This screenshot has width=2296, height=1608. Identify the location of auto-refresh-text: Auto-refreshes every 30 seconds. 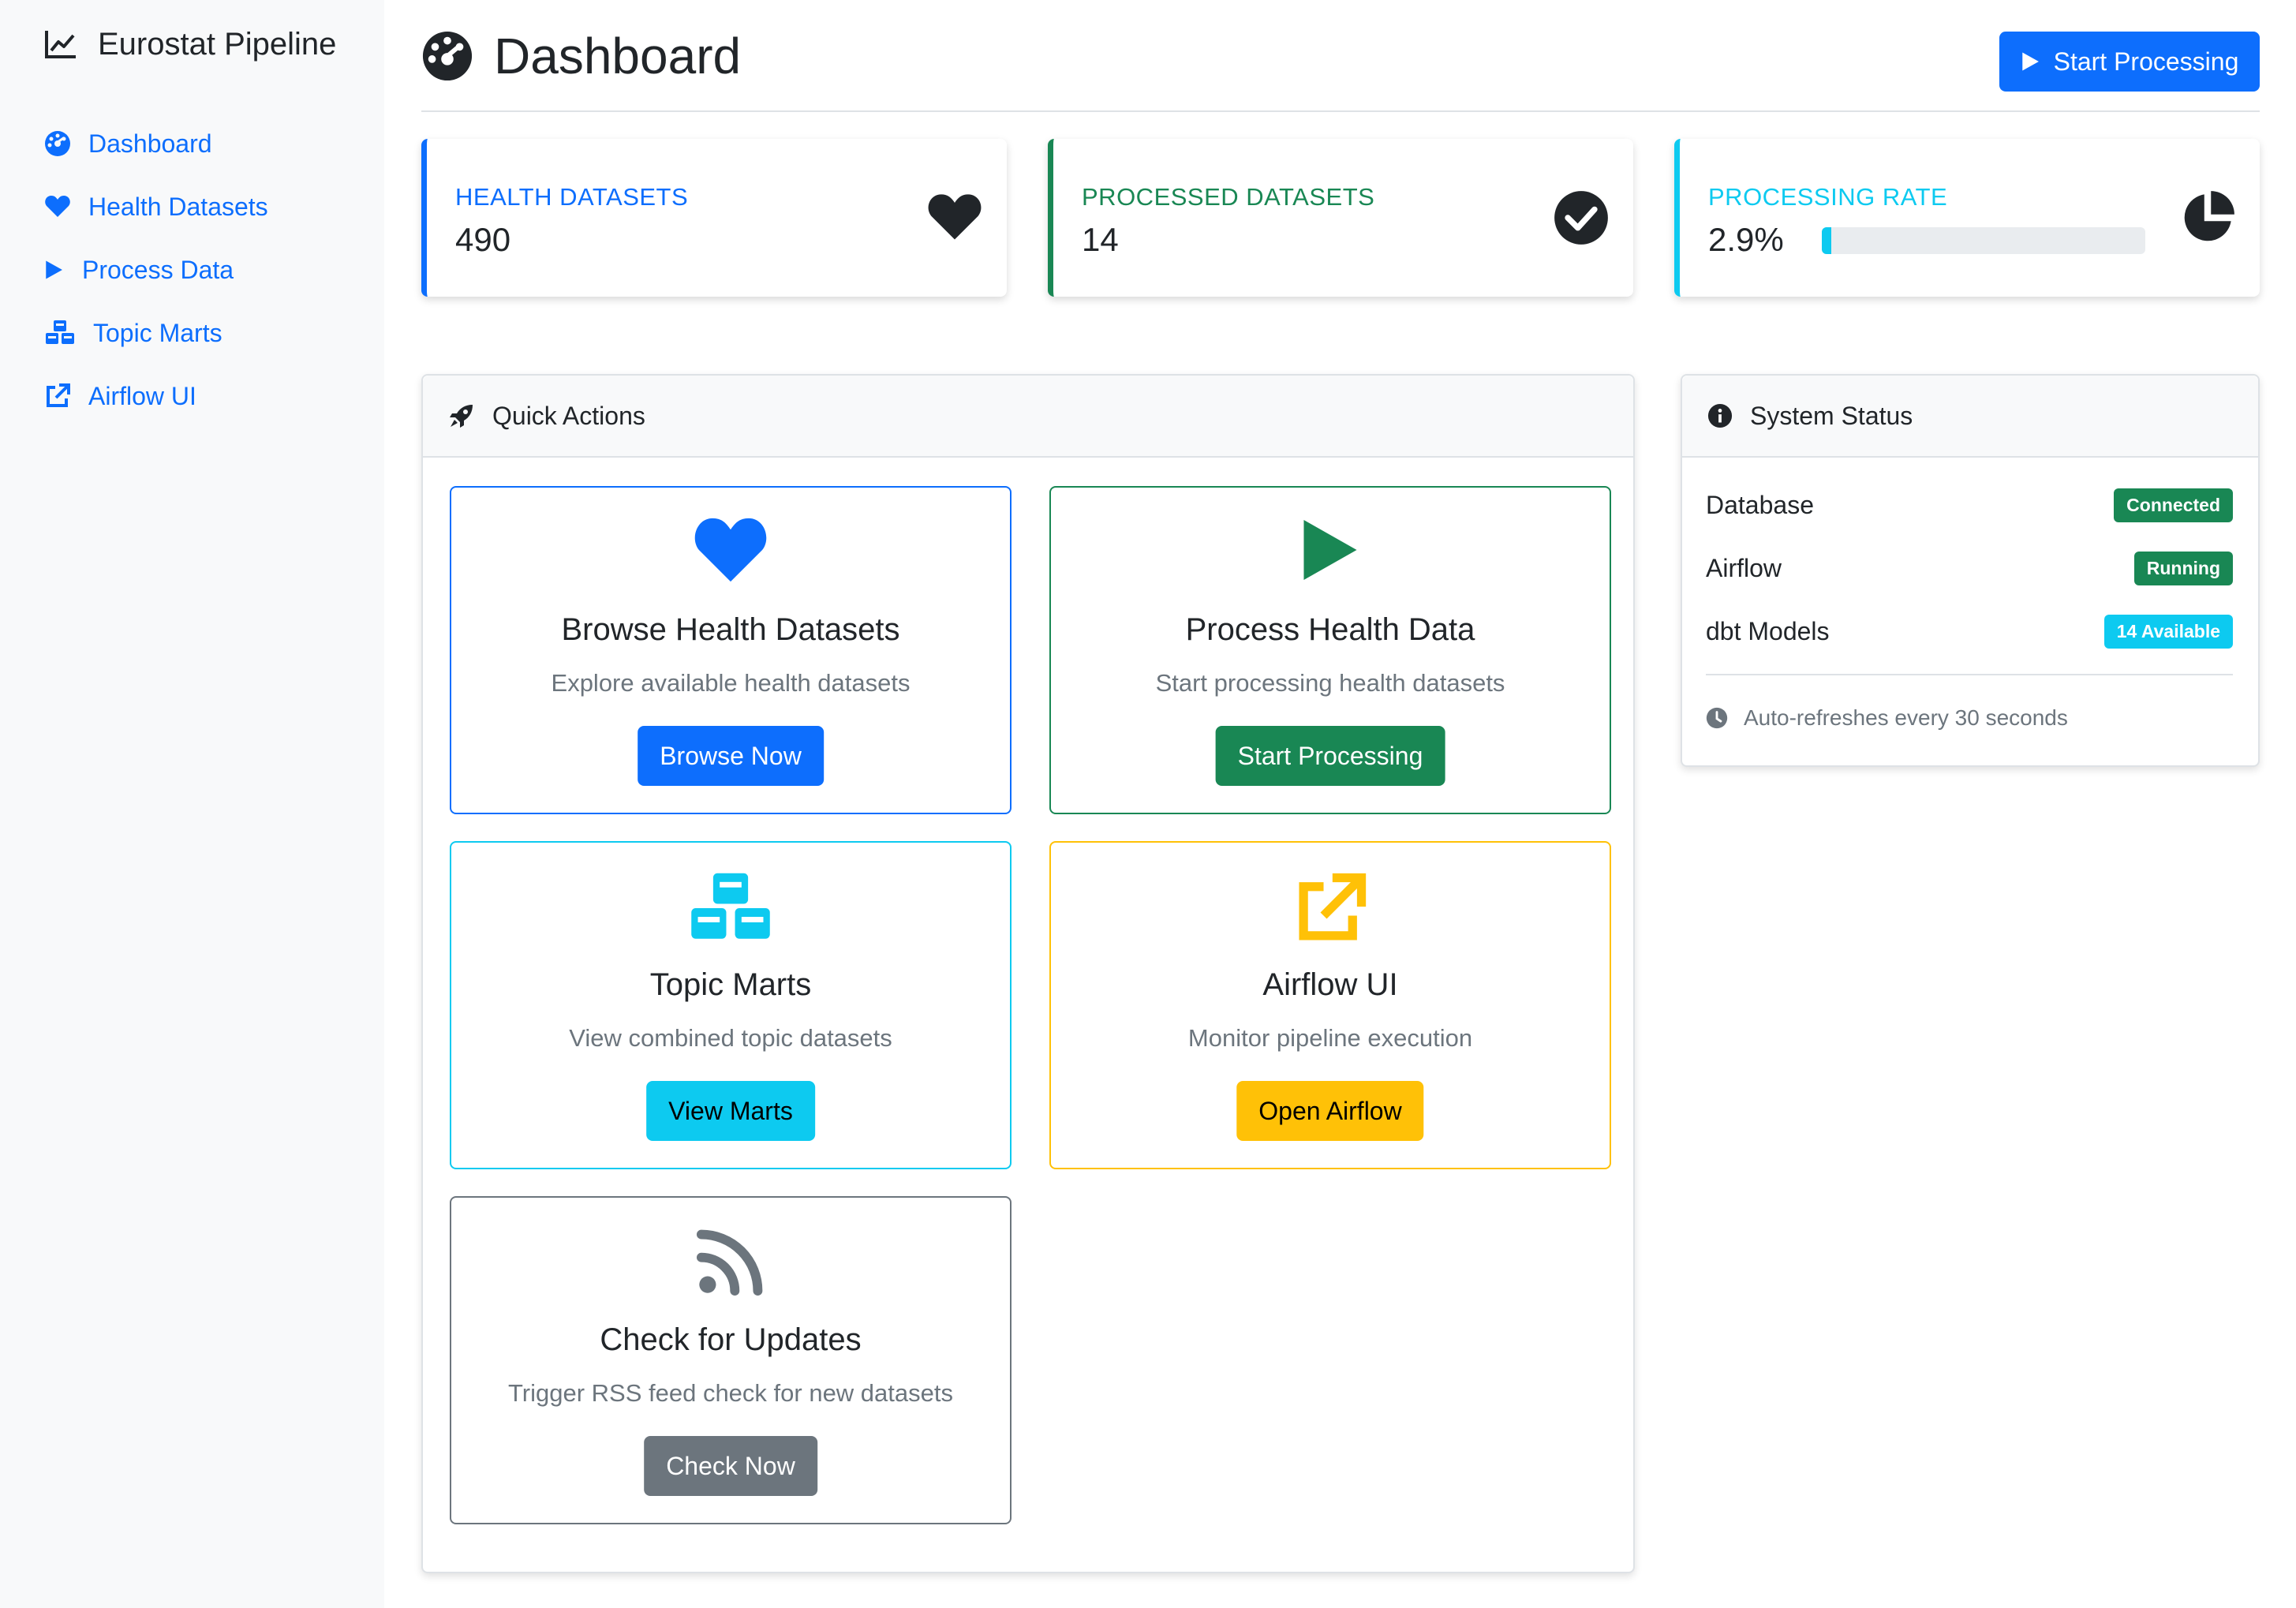
(1906, 717).